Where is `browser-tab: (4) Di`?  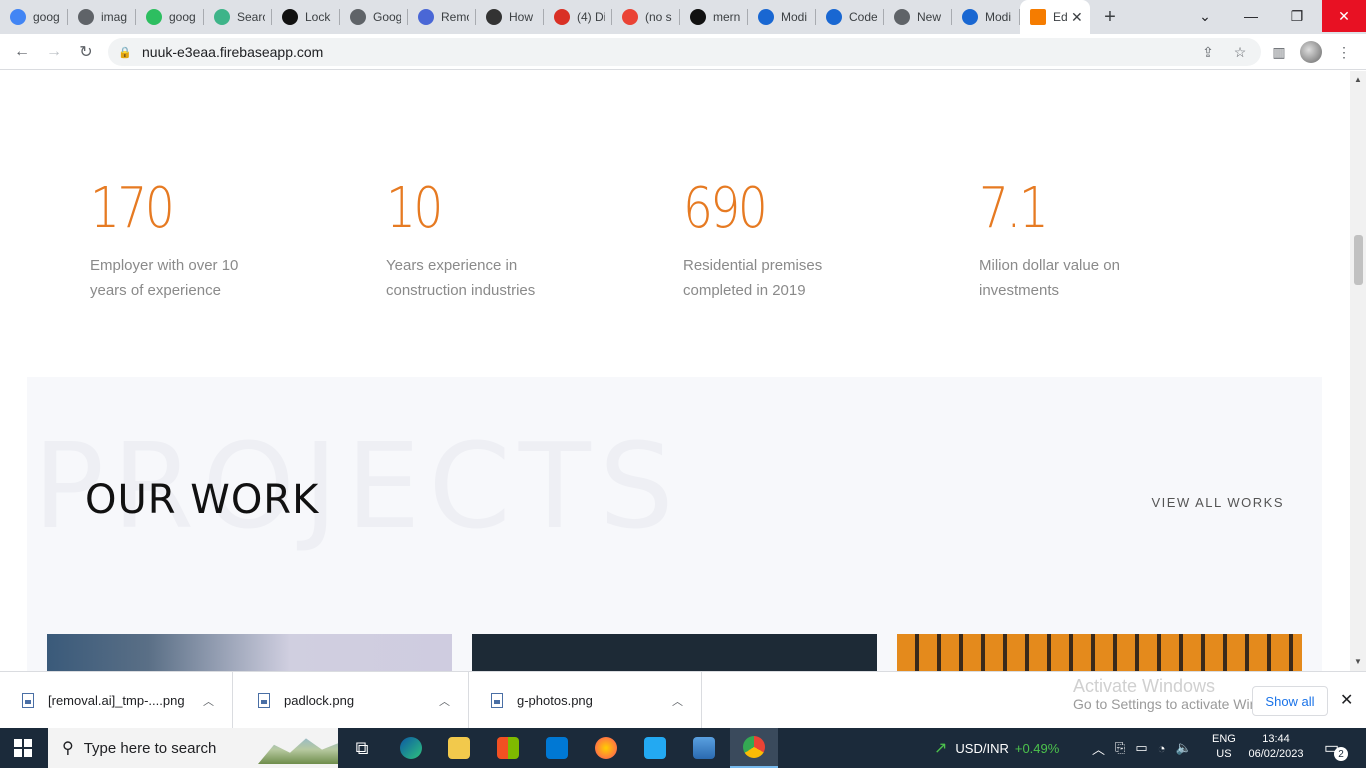 browser-tab: (4) Di is located at coordinates (578, 17).